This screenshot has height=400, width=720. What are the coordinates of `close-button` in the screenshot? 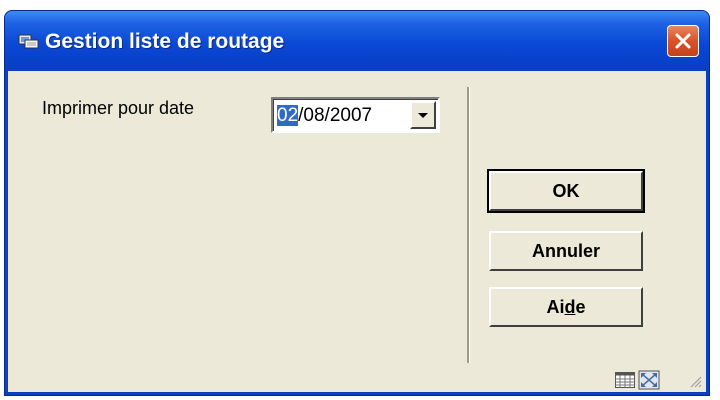 It's located at (683, 41).